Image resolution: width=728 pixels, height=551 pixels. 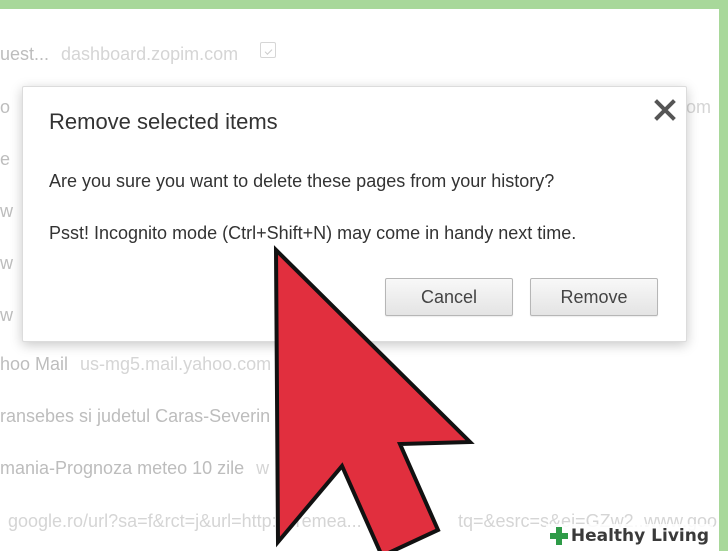 I want to click on history-title: ransebes si judetul Caras-Severin, so click(x=135, y=416).